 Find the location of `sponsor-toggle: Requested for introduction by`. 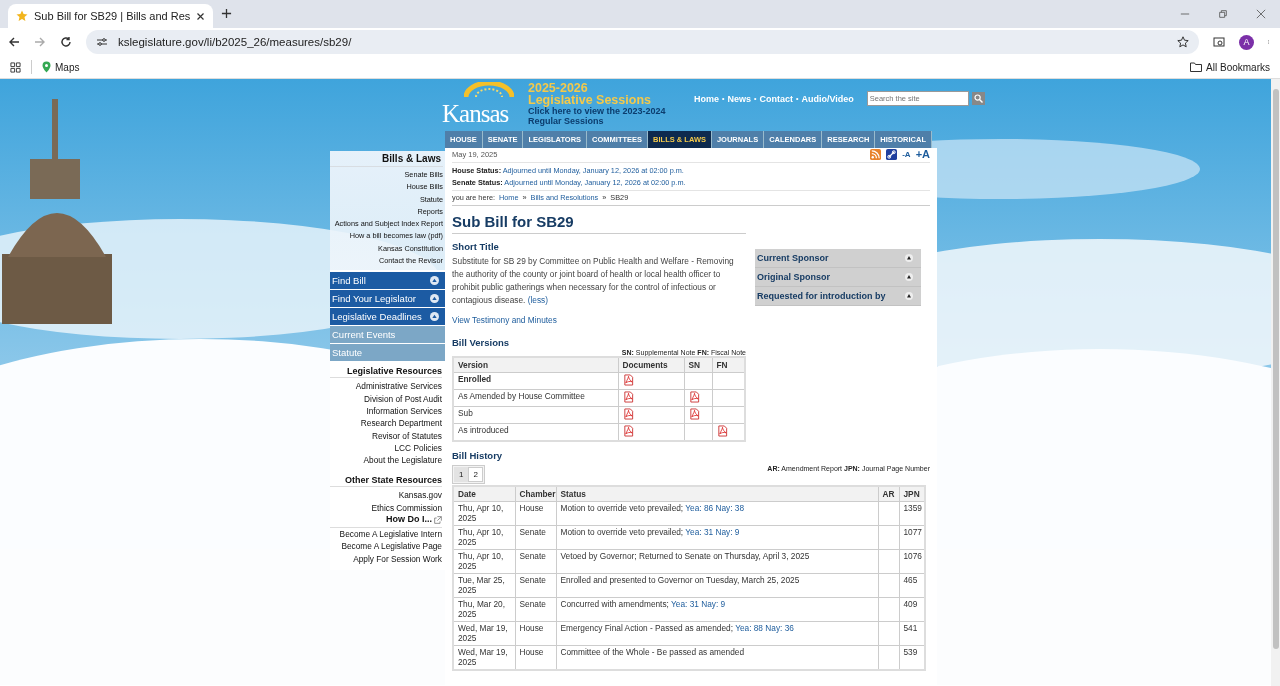

sponsor-toggle: Requested for introduction by is located at coordinates (838, 296).